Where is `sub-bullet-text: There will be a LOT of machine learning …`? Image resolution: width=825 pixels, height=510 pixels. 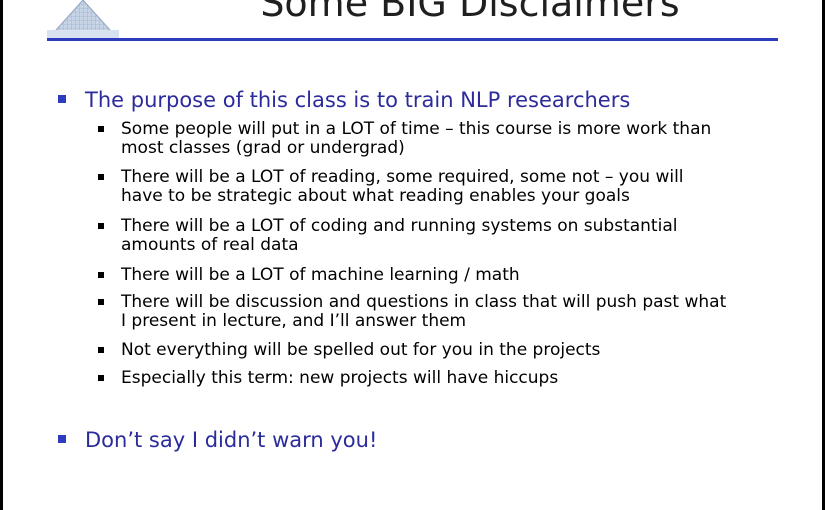
sub-bullet-text: There will be a LOT of machine learning … is located at coordinates (320, 275).